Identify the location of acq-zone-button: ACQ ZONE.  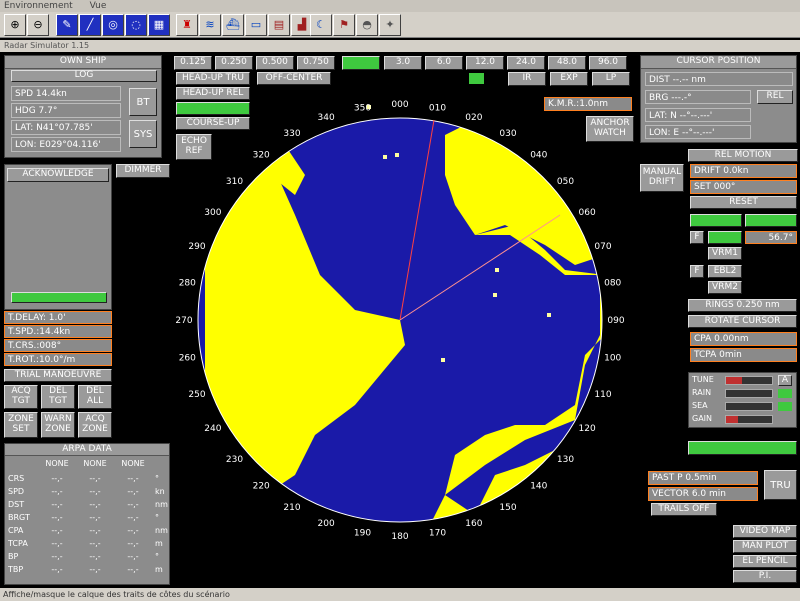
(95, 425).